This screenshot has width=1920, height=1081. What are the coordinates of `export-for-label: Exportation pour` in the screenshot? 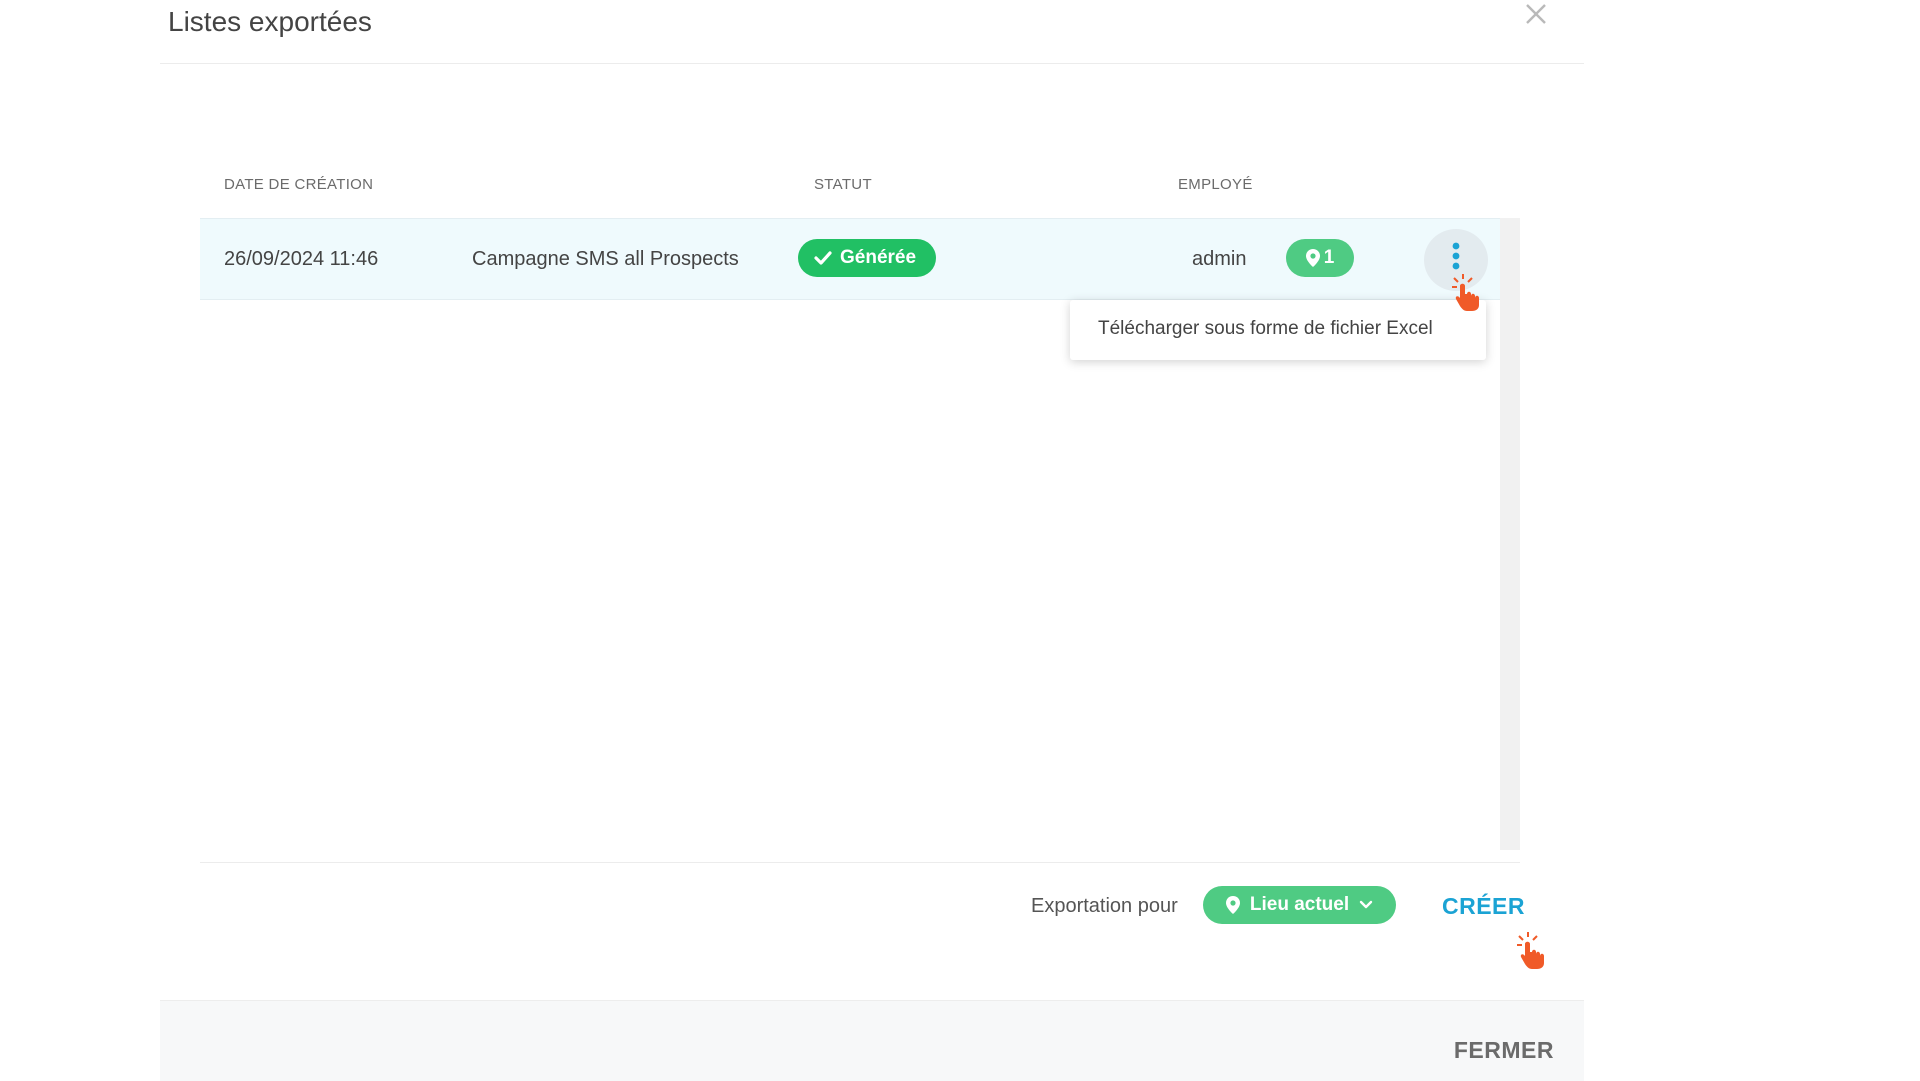 It's located at (1104, 906).